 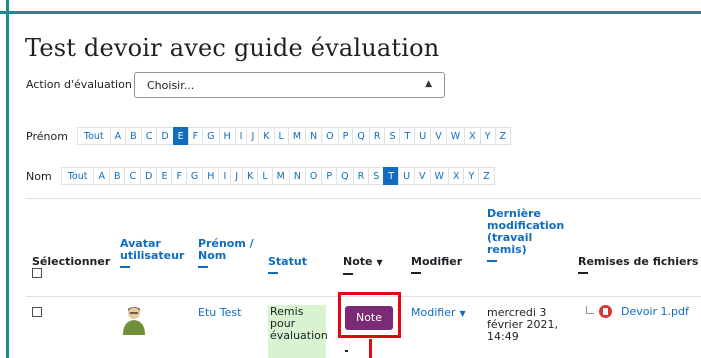 I want to click on lastname-letter-q: Q, so click(x=345, y=176).